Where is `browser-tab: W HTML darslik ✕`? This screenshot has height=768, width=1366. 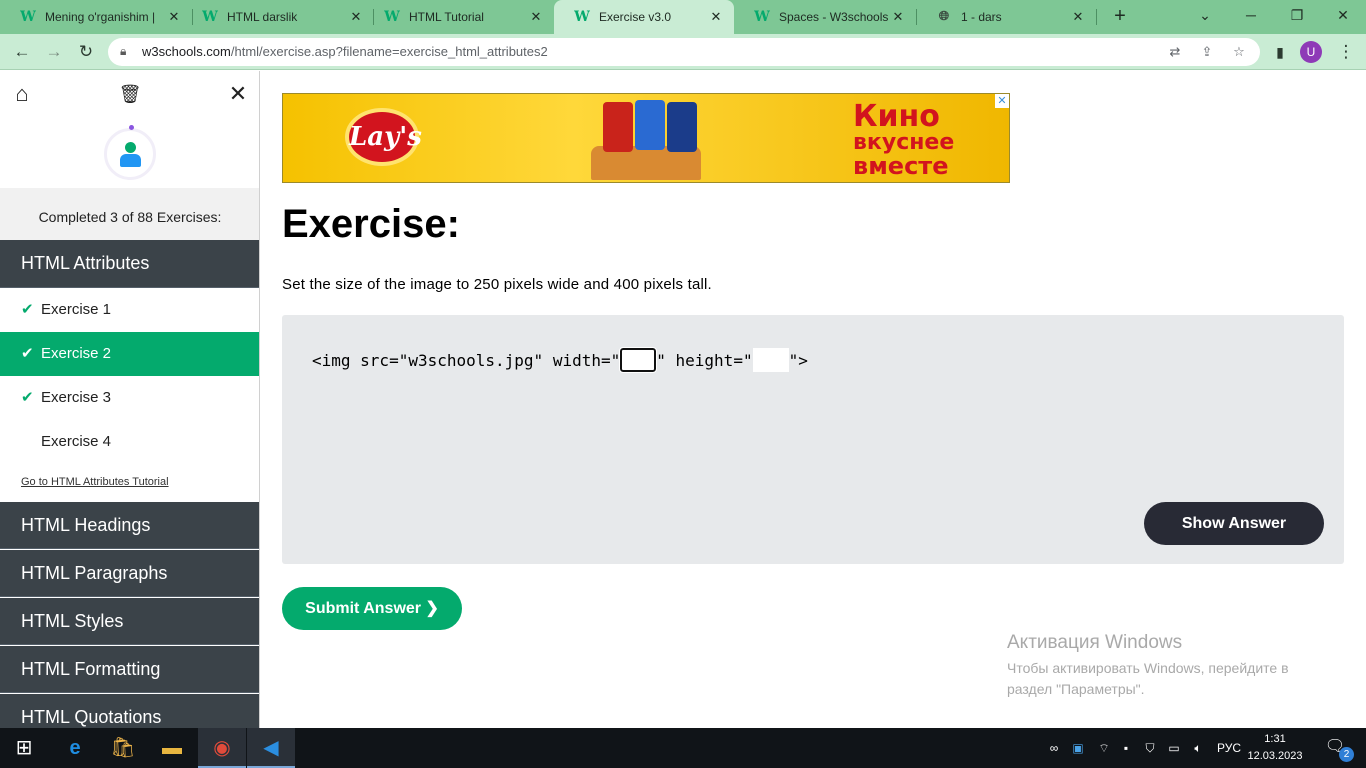
browser-tab: W HTML darslik ✕ is located at coordinates (278, 17).